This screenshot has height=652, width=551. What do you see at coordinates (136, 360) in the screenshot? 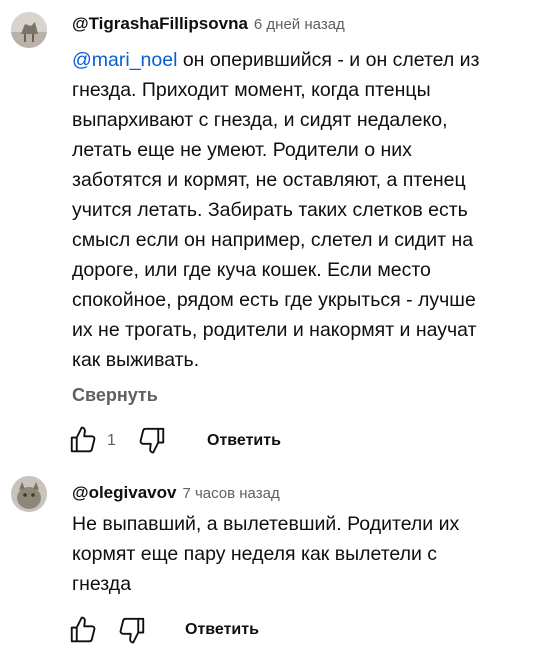
I see `comment-line: как выживать.` at bounding box center [136, 360].